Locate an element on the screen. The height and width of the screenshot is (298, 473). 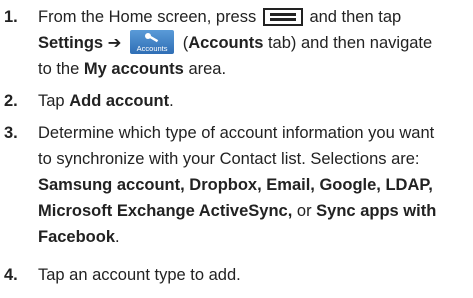
accounts-tab-icon: Accounts is located at coordinates (152, 42).